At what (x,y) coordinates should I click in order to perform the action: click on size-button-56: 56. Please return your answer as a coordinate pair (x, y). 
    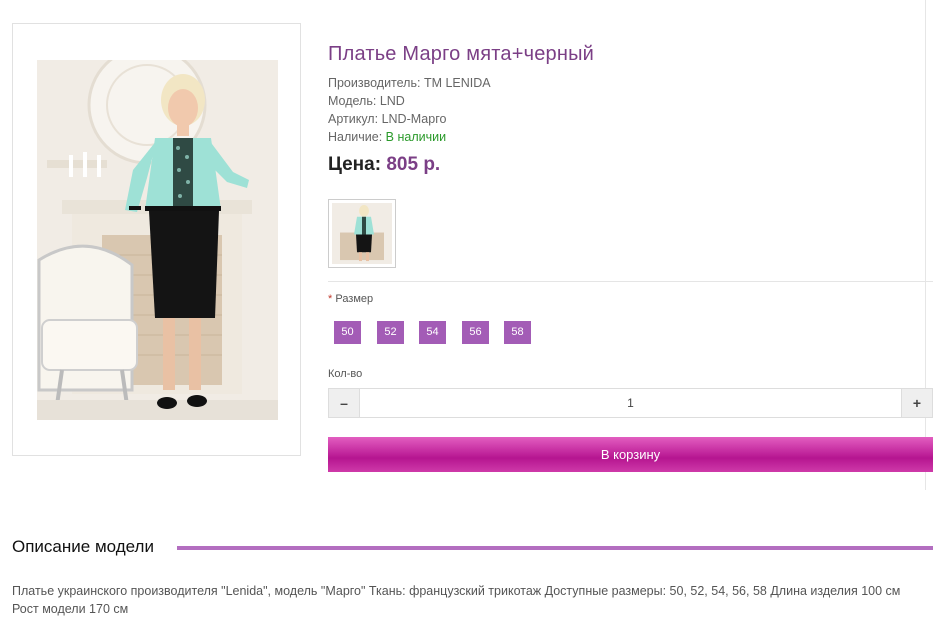
    Looking at the image, I should click on (475, 332).